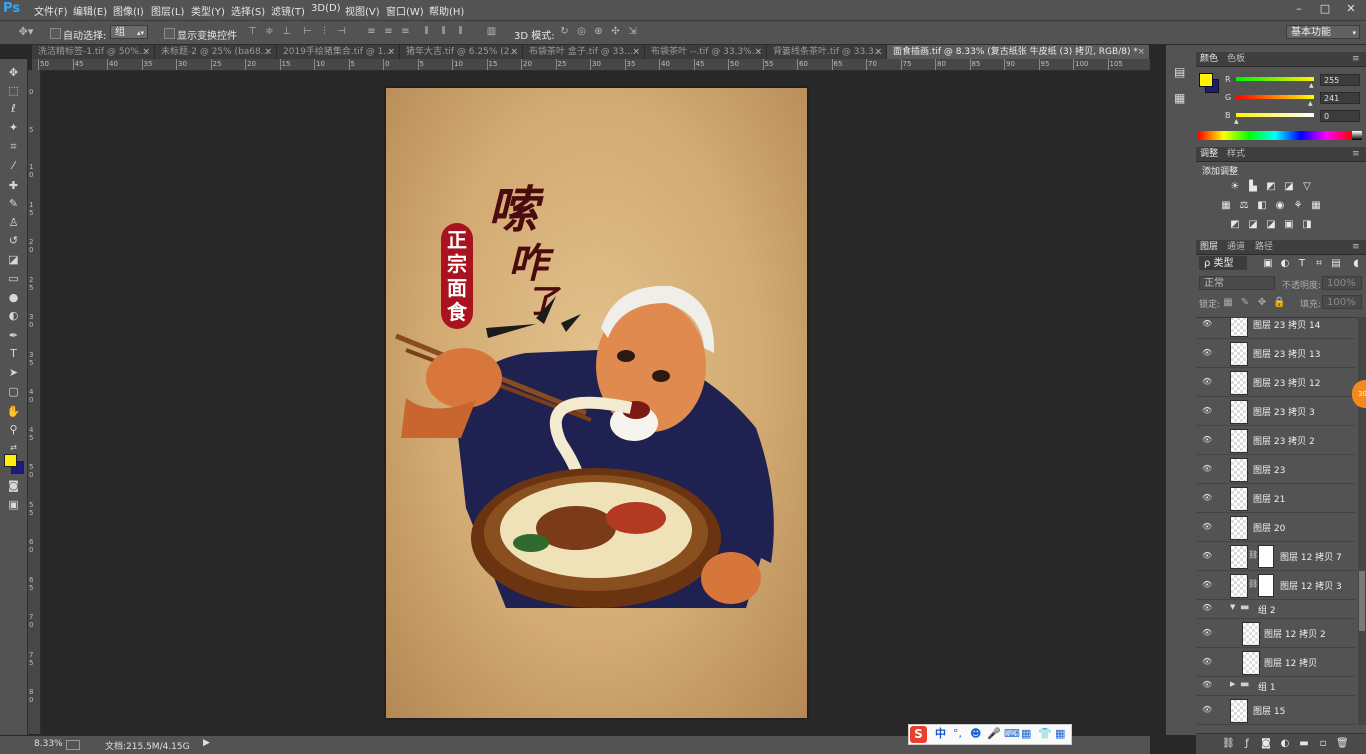  I want to click on fill-input: 100%, so click(1342, 302).